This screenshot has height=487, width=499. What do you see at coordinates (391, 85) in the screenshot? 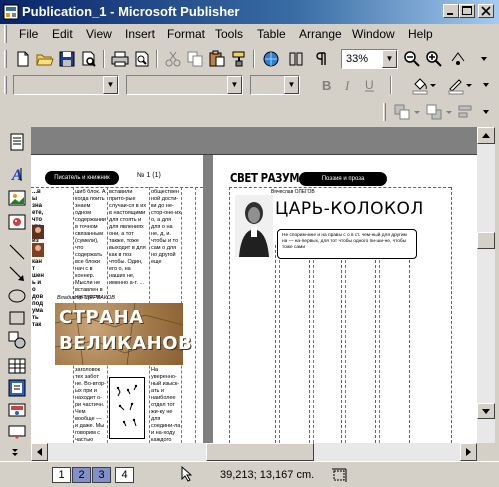
I see `toolbar-separator` at bounding box center [391, 85].